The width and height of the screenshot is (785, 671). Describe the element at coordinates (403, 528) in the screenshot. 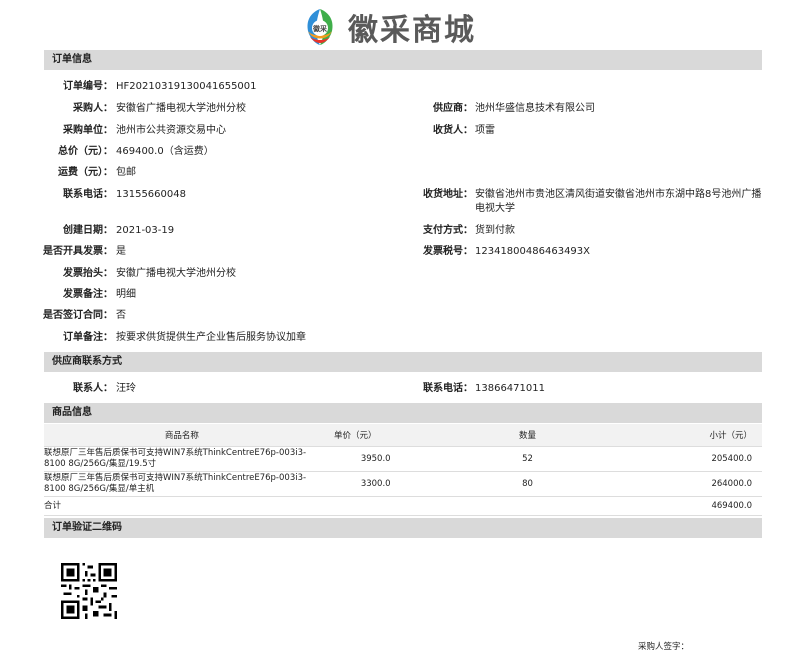

I see `section-qr: 订单验证二维码` at that location.